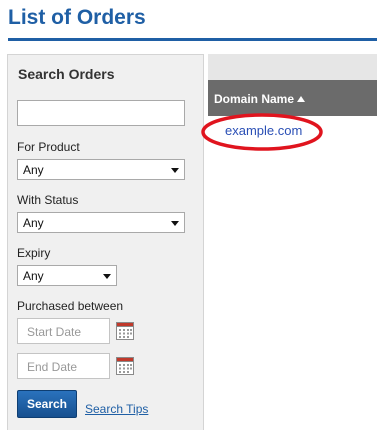 The width and height of the screenshot is (377, 430). What do you see at coordinates (34, 253) in the screenshot?
I see `expiry-label: Expiry` at bounding box center [34, 253].